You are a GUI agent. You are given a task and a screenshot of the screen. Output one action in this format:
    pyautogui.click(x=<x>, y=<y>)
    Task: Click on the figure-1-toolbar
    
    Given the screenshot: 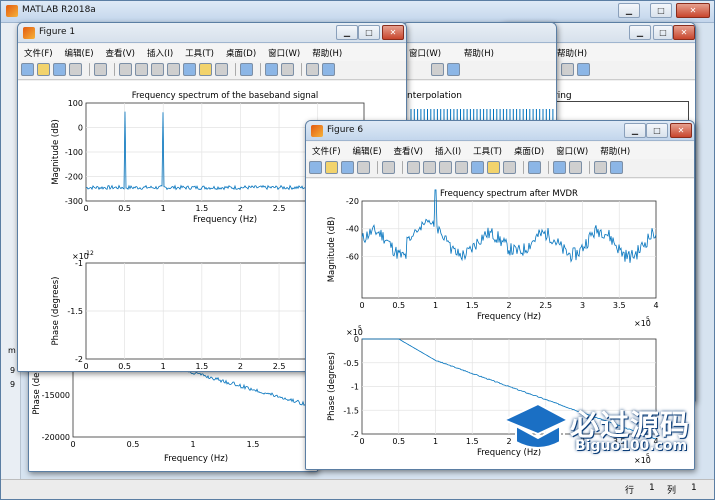 What is the action you would take?
    pyautogui.click(x=212, y=70)
    